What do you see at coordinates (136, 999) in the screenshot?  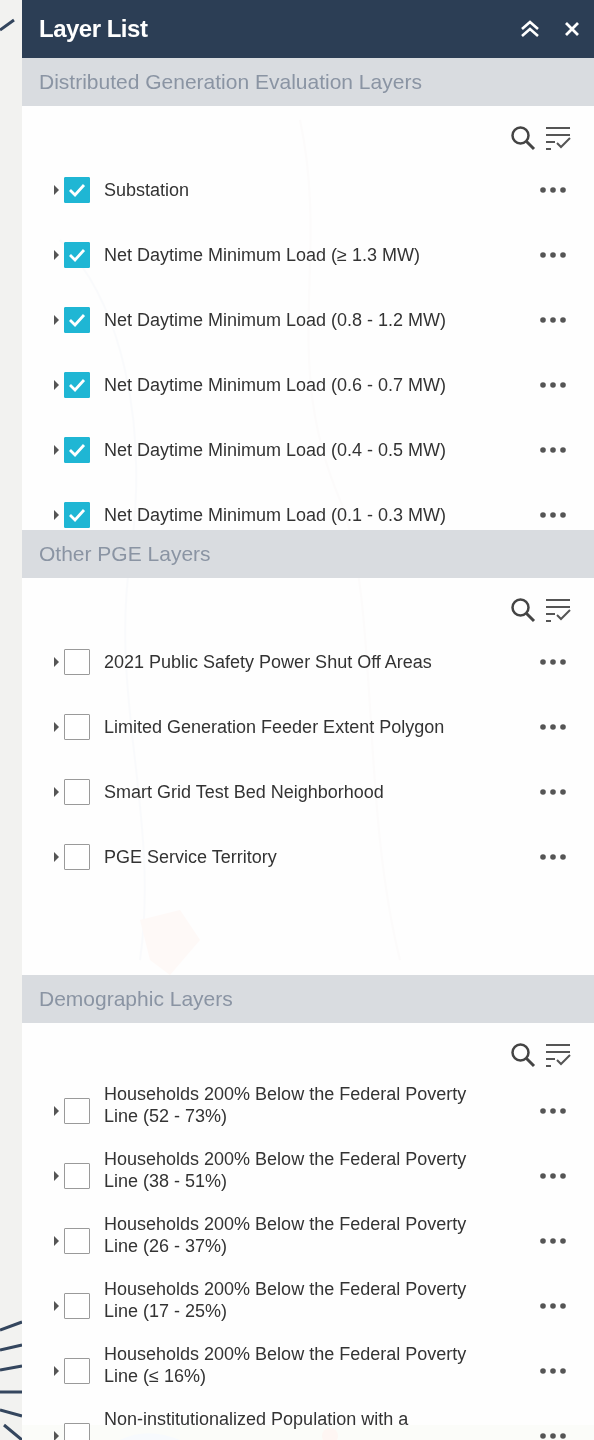 I see `section-title: Demographic Layers` at bounding box center [136, 999].